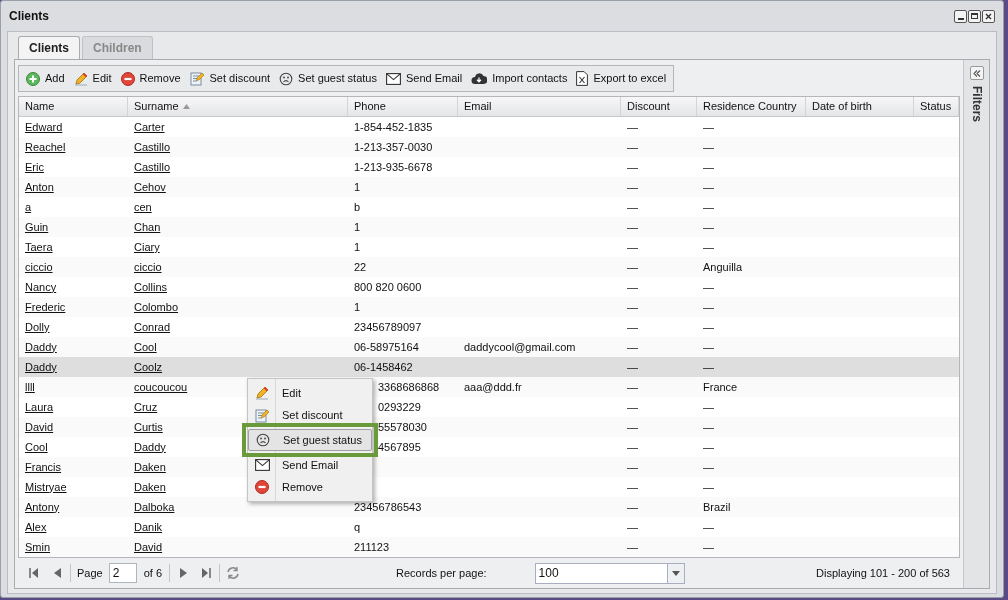 The width and height of the screenshot is (1008, 600). What do you see at coordinates (310, 440) in the screenshot?
I see `menu-item: Set guest status` at bounding box center [310, 440].